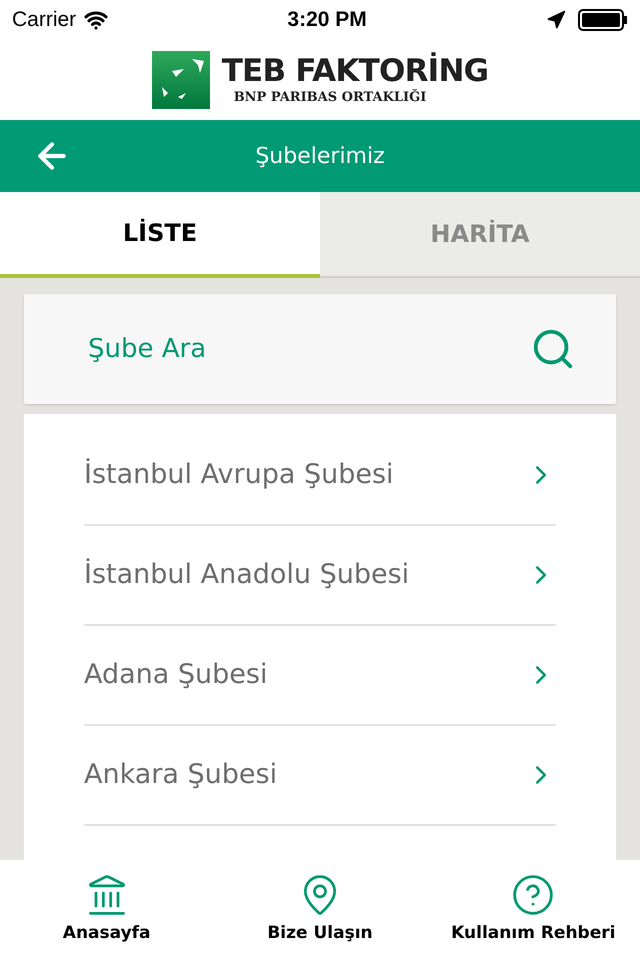  What do you see at coordinates (603, 20) in the screenshot?
I see `battery-icon` at bounding box center [603, 20].